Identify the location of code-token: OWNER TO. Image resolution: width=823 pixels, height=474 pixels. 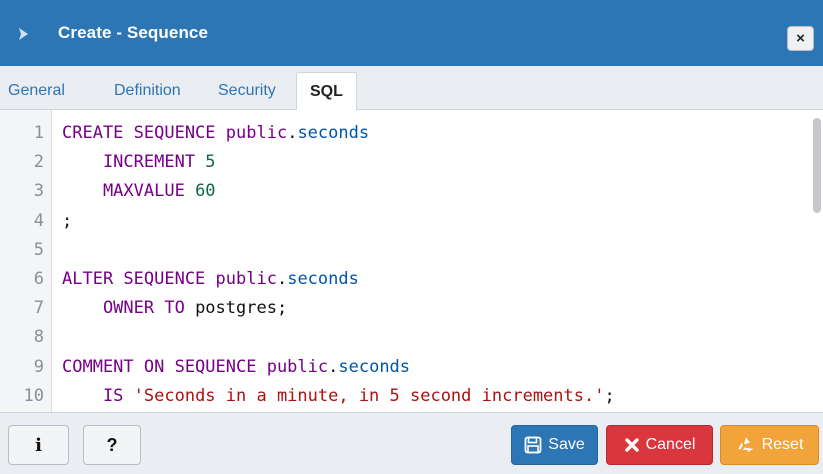
(129, 308).